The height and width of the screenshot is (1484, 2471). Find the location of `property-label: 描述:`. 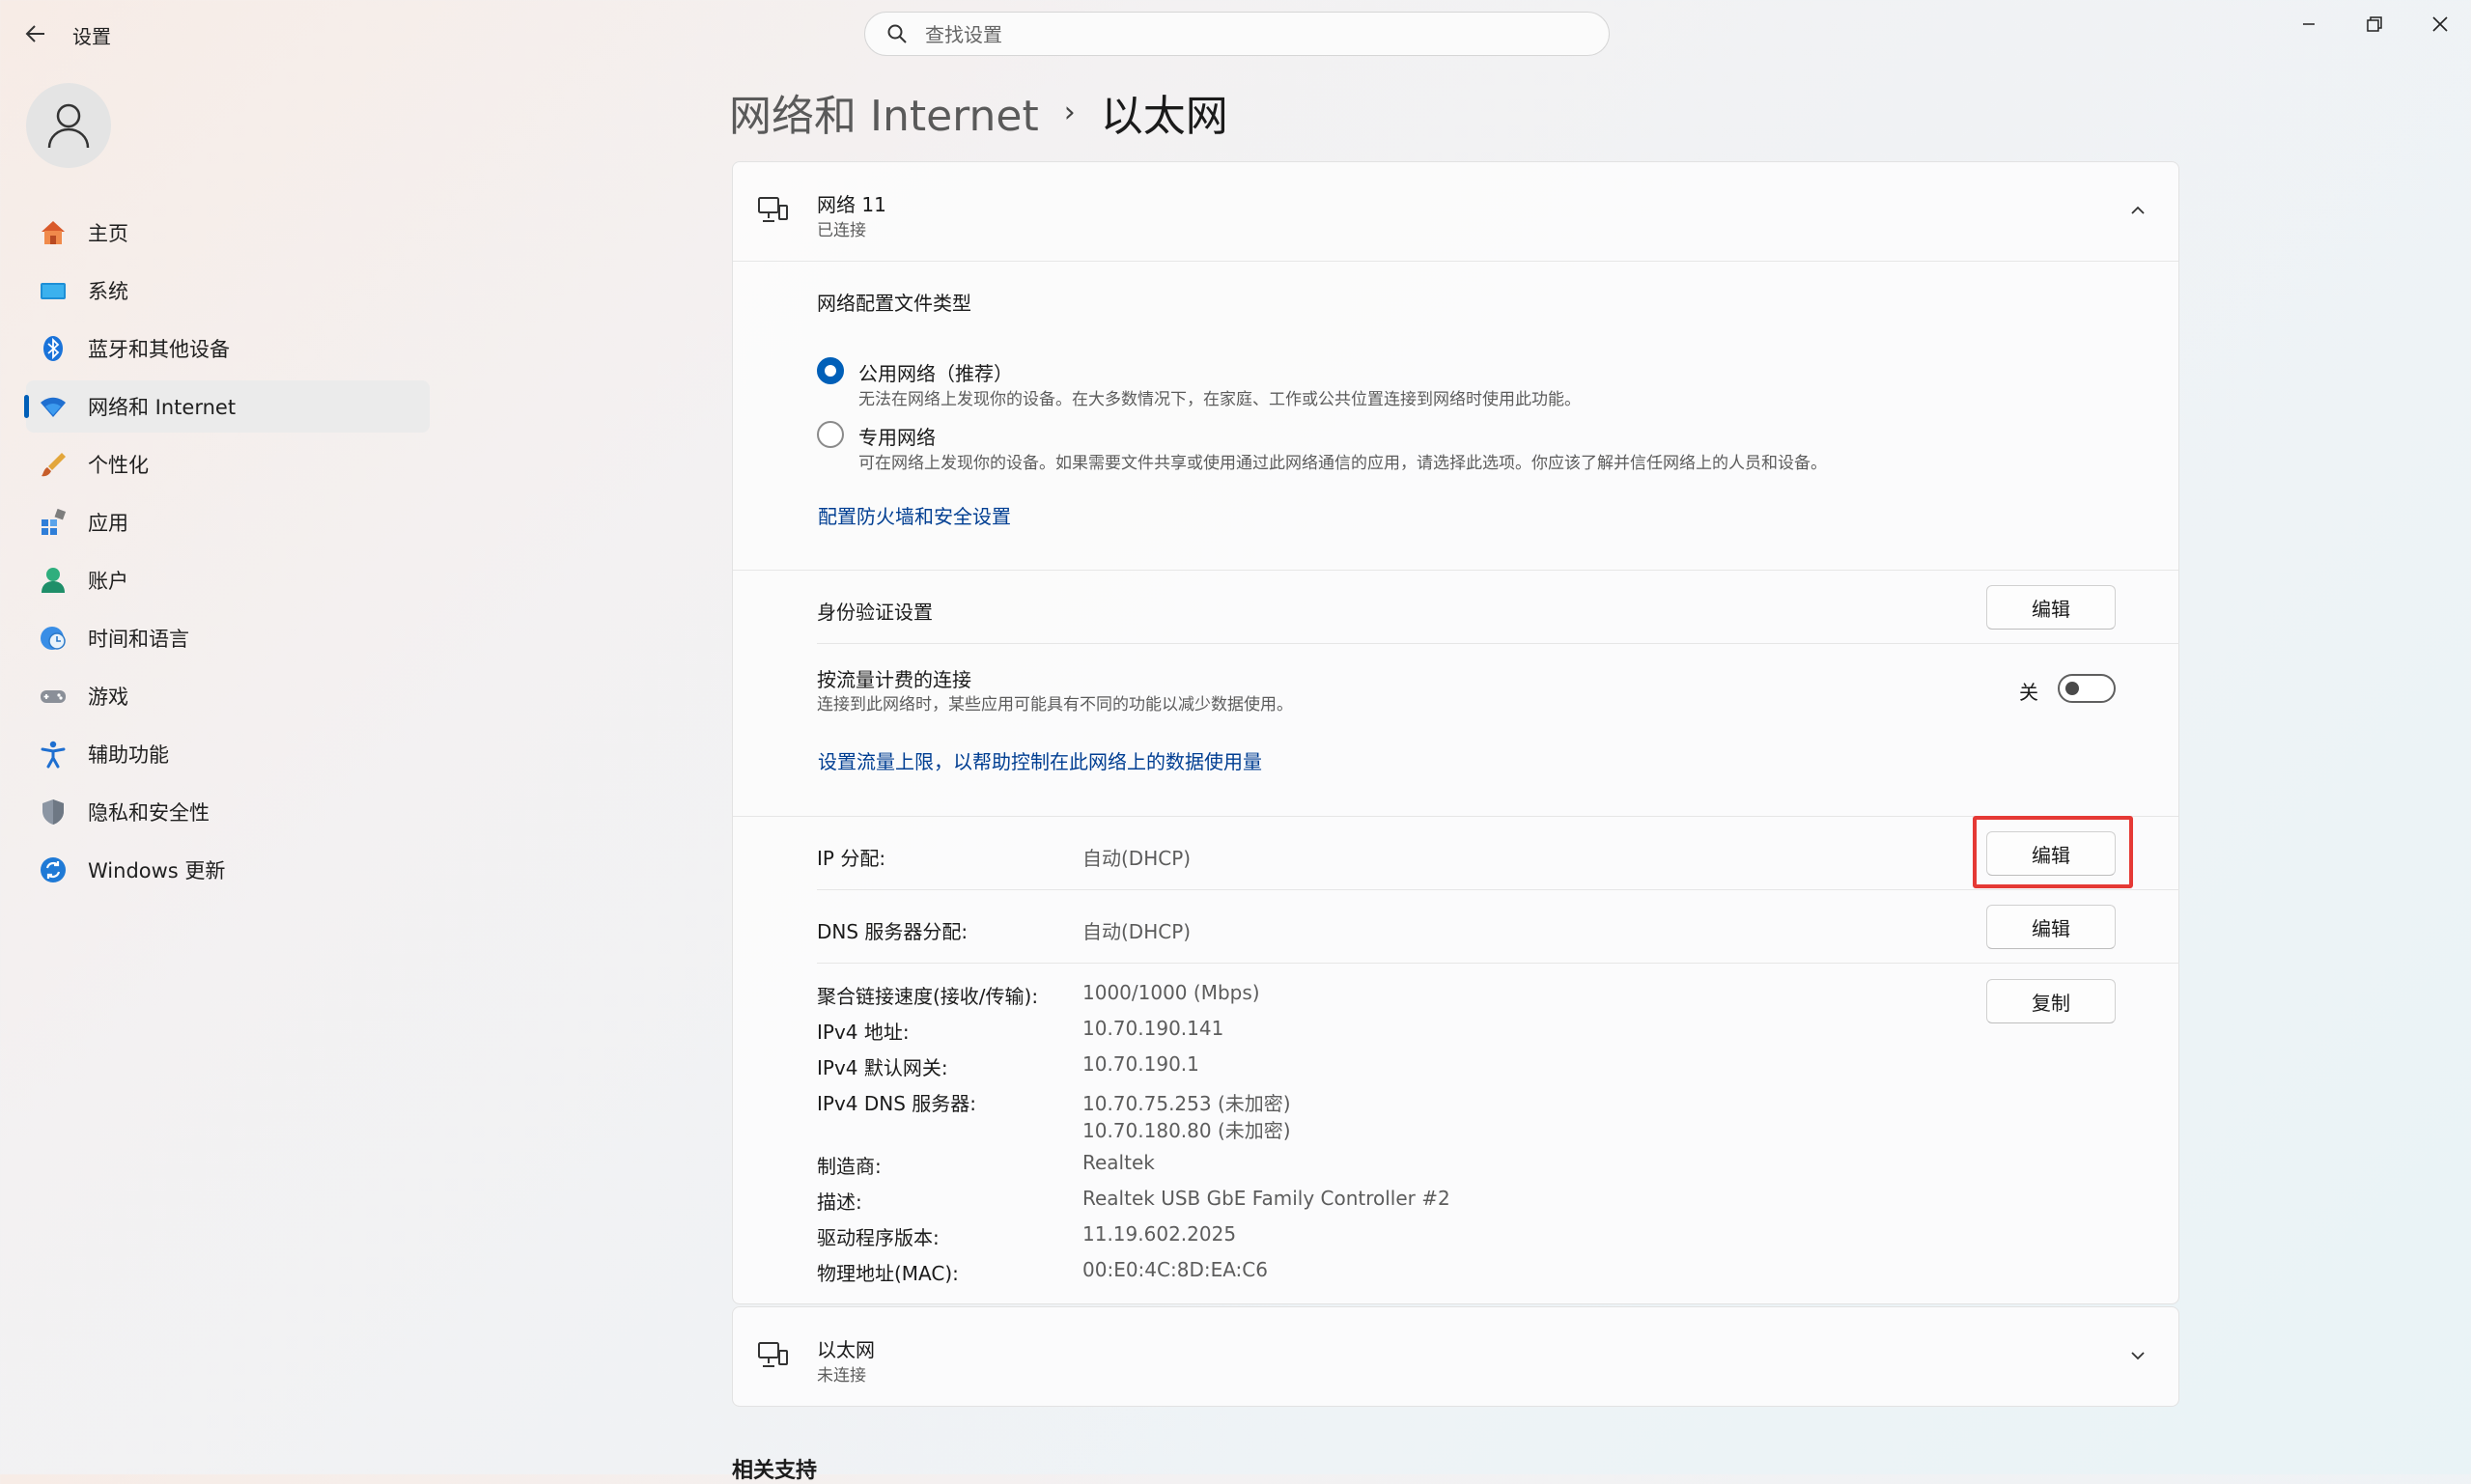

property-label: 描述: is located at coordinates (839, 1202).